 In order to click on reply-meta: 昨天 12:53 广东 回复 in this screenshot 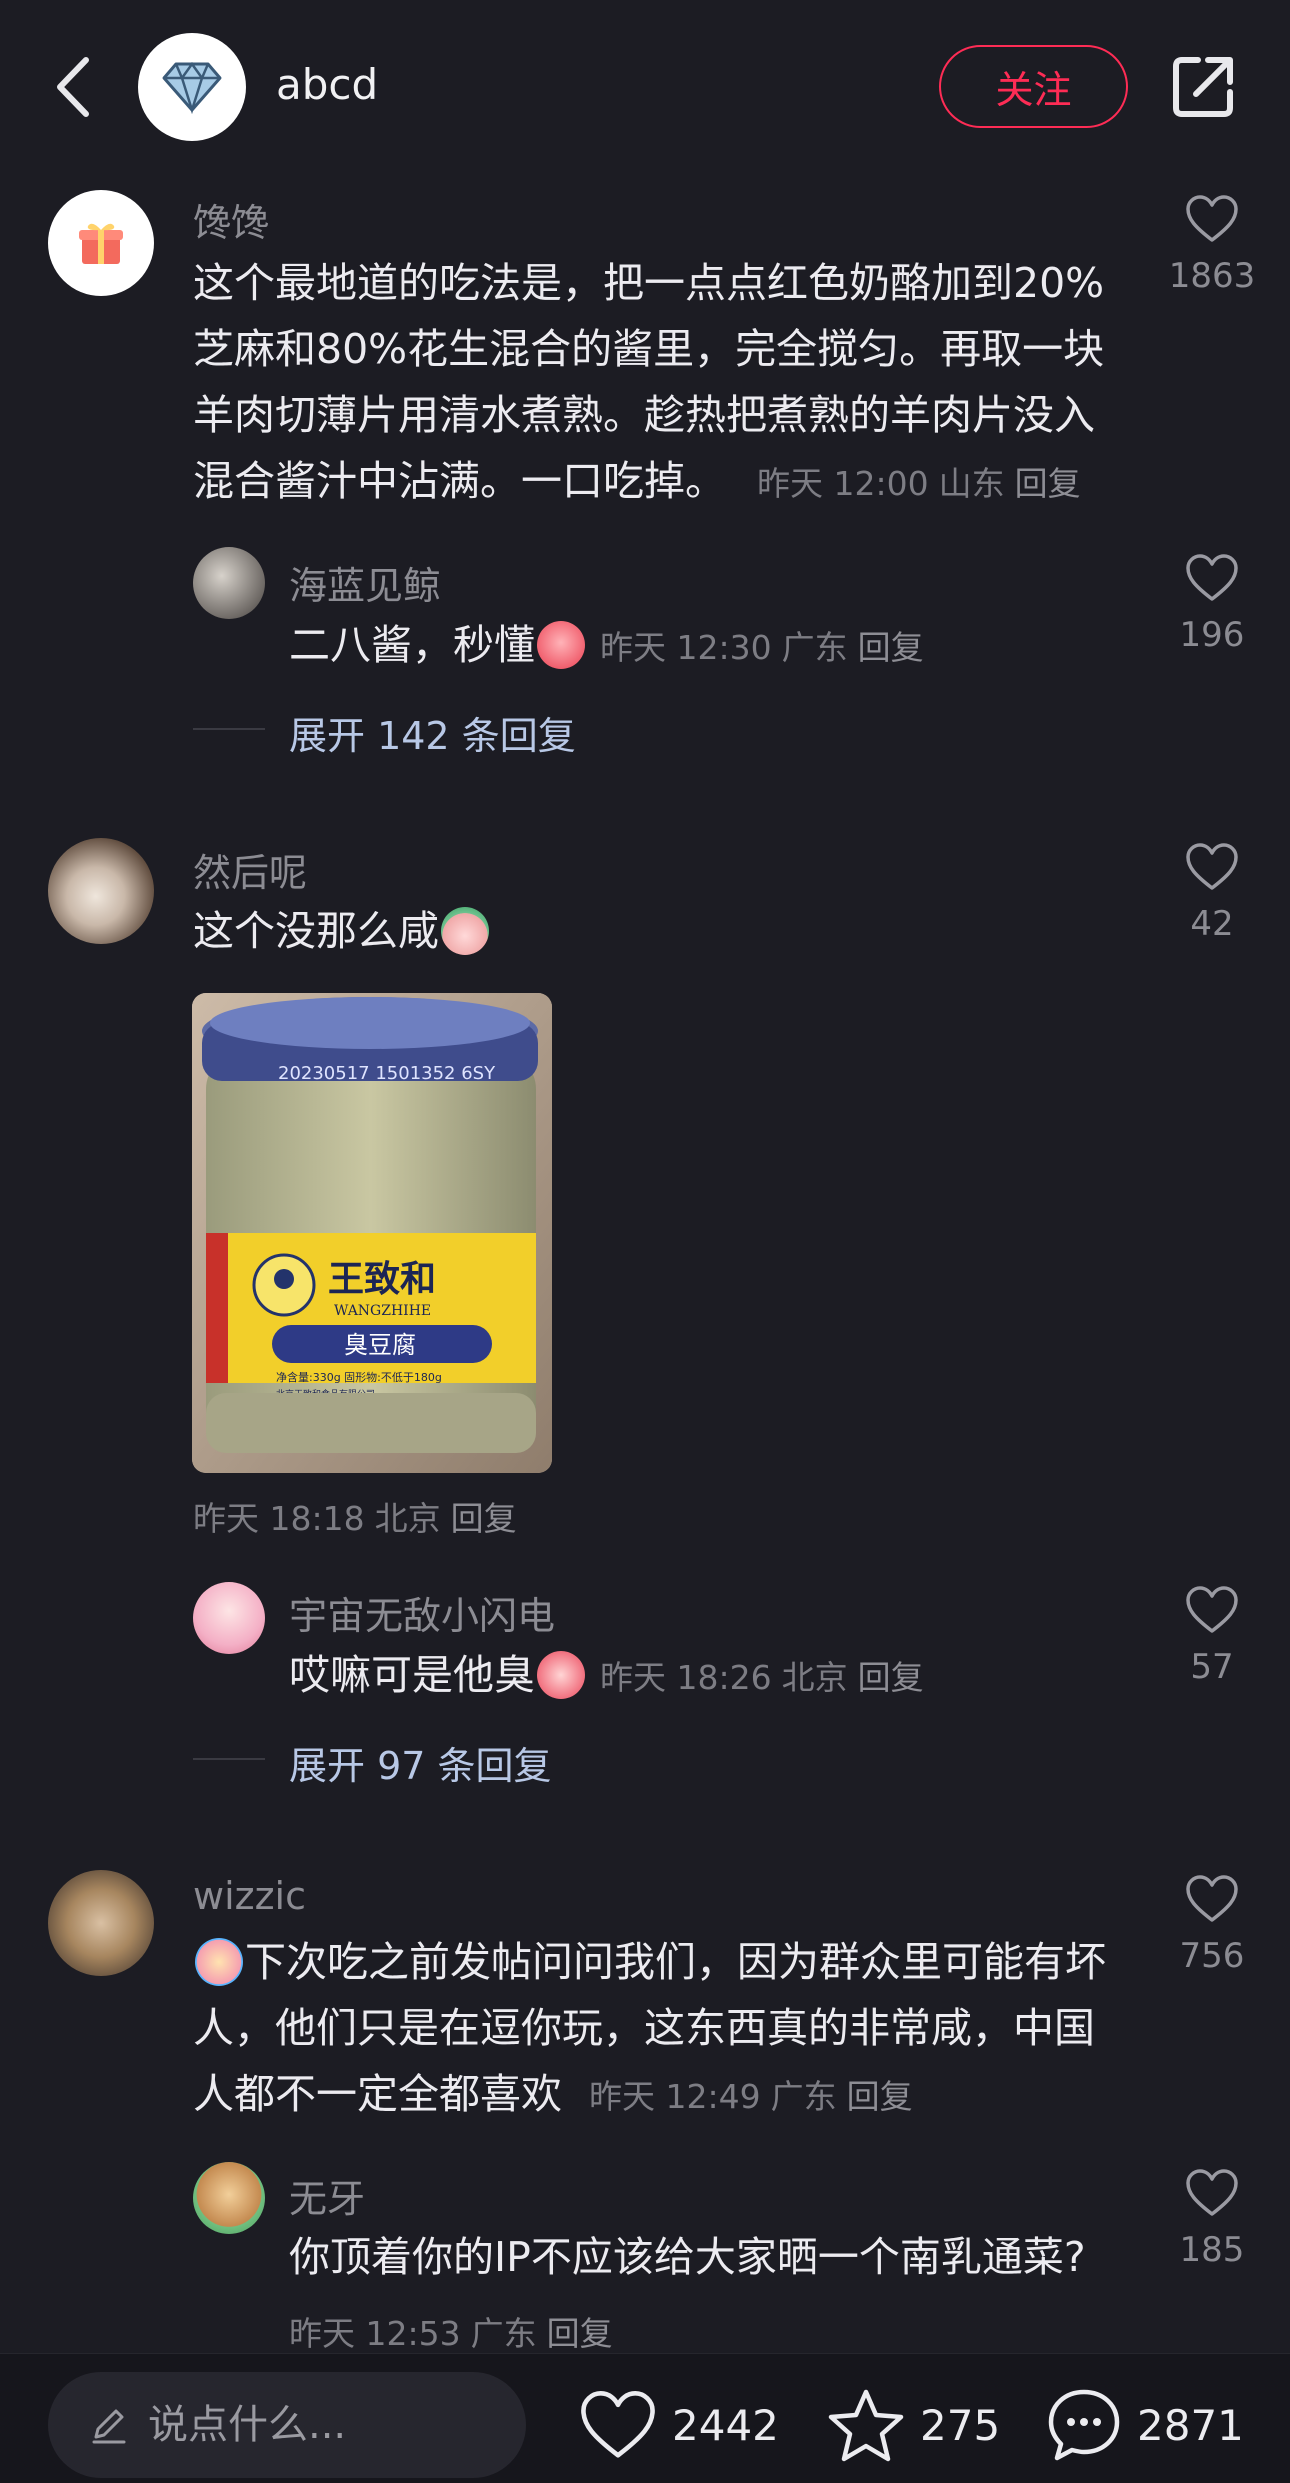, I will do `click(451, 2333)`.